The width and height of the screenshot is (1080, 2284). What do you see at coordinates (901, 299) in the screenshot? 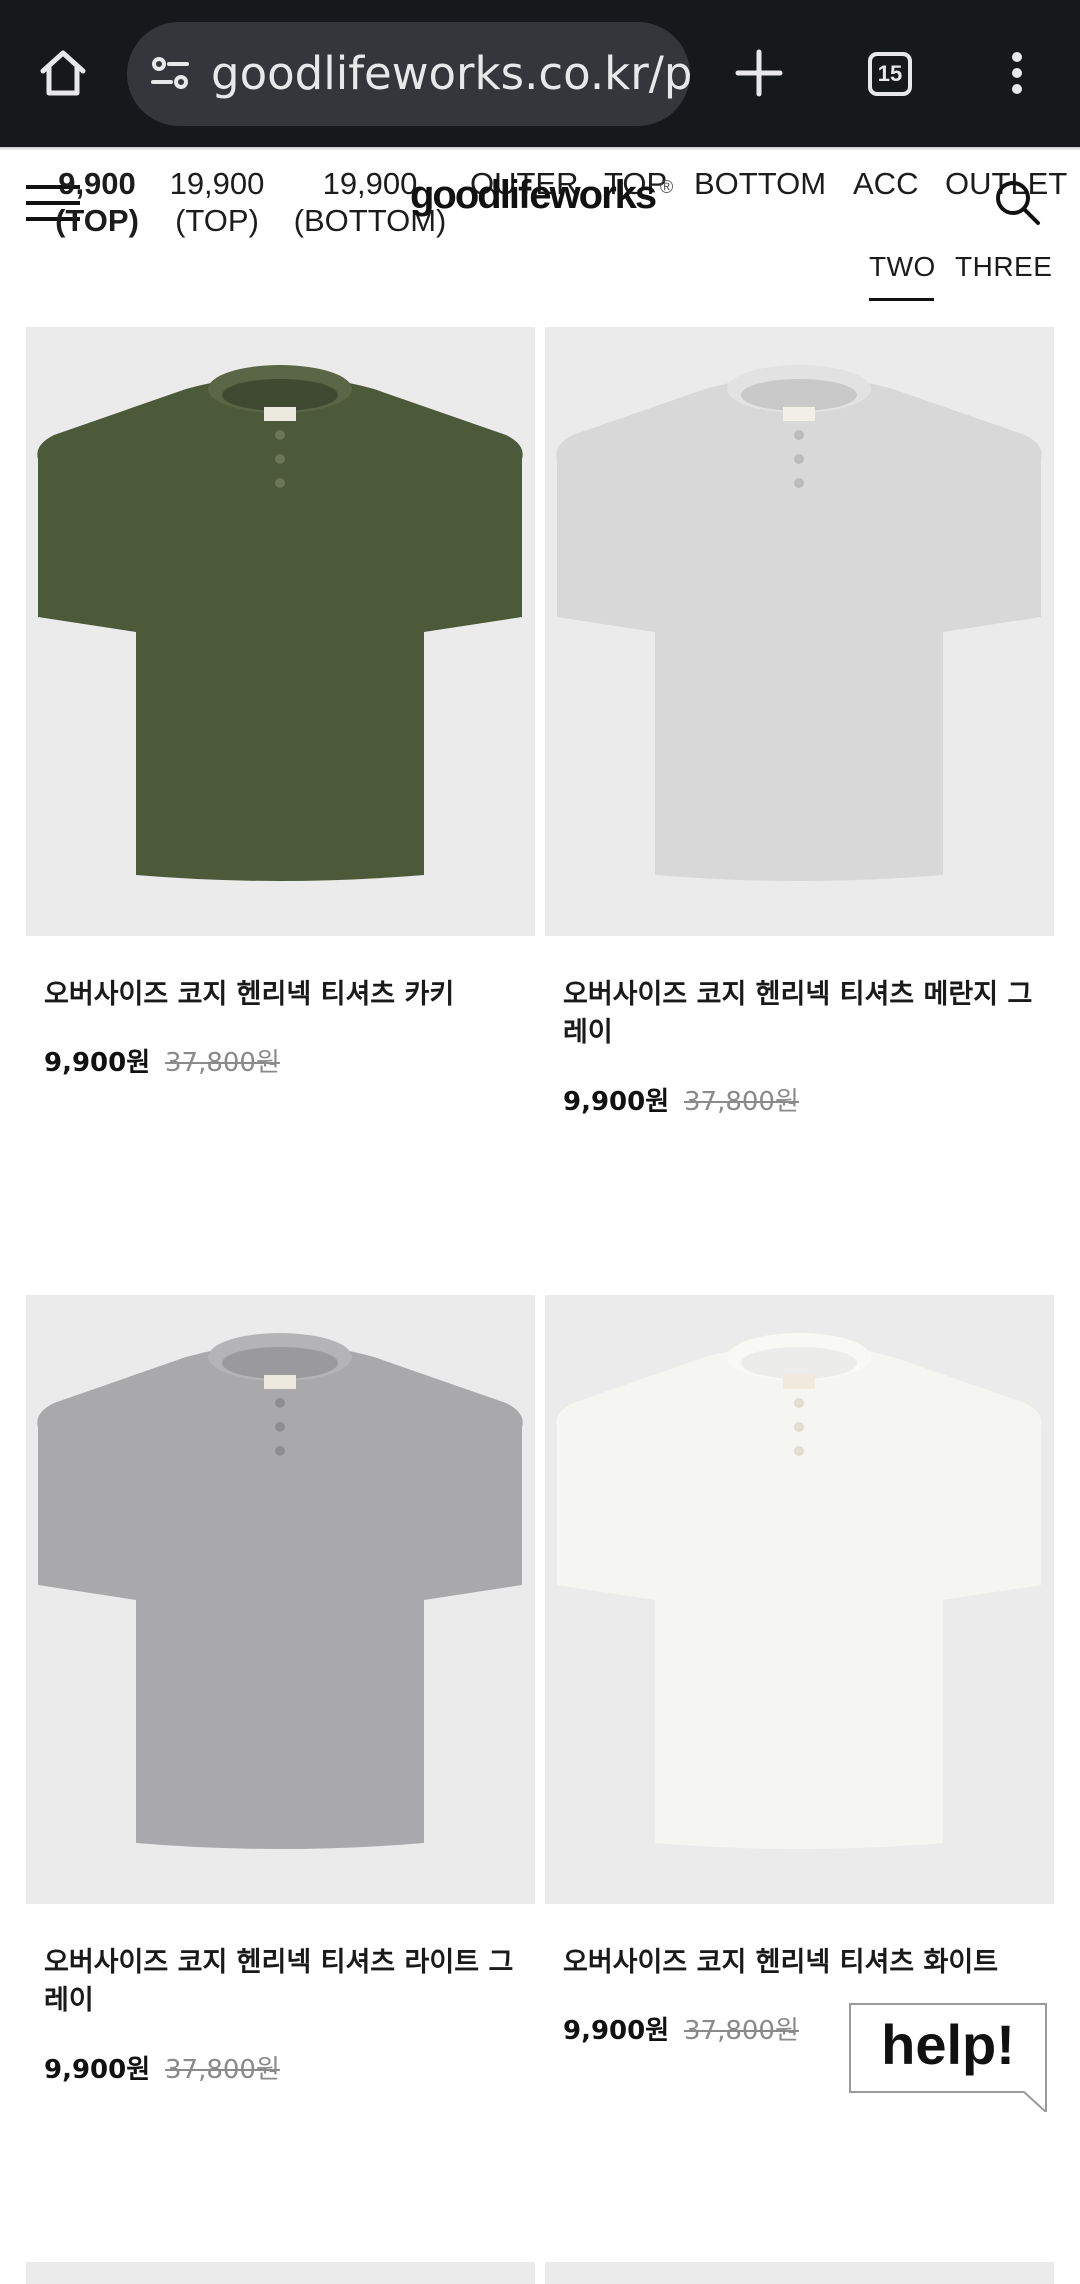
I see `selected-view-indicator` at bounding box center [901, 299].